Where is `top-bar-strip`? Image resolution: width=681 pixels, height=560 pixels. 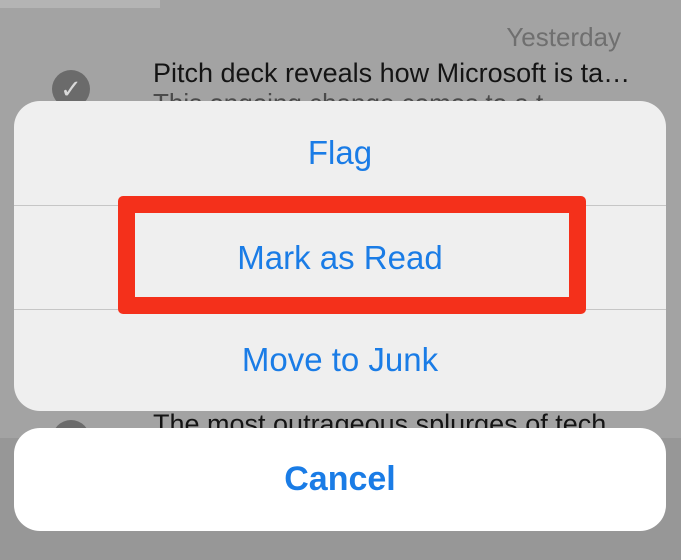 top-bar-strip is located at coordinates (80, 4).